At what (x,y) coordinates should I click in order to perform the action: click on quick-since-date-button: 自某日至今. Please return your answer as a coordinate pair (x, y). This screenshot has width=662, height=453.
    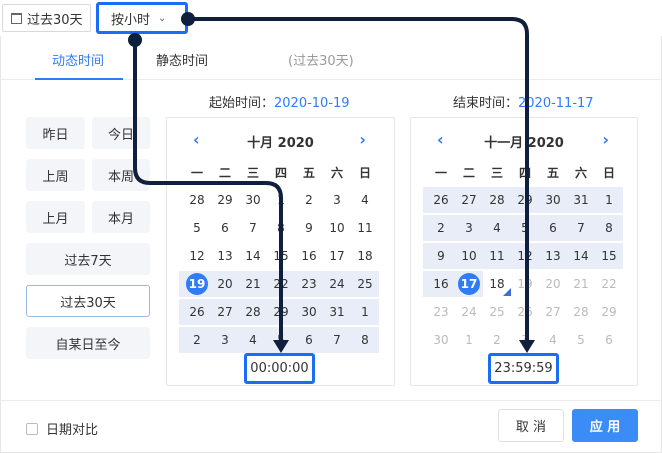
    Looking at the image, I should click on (88, 343).